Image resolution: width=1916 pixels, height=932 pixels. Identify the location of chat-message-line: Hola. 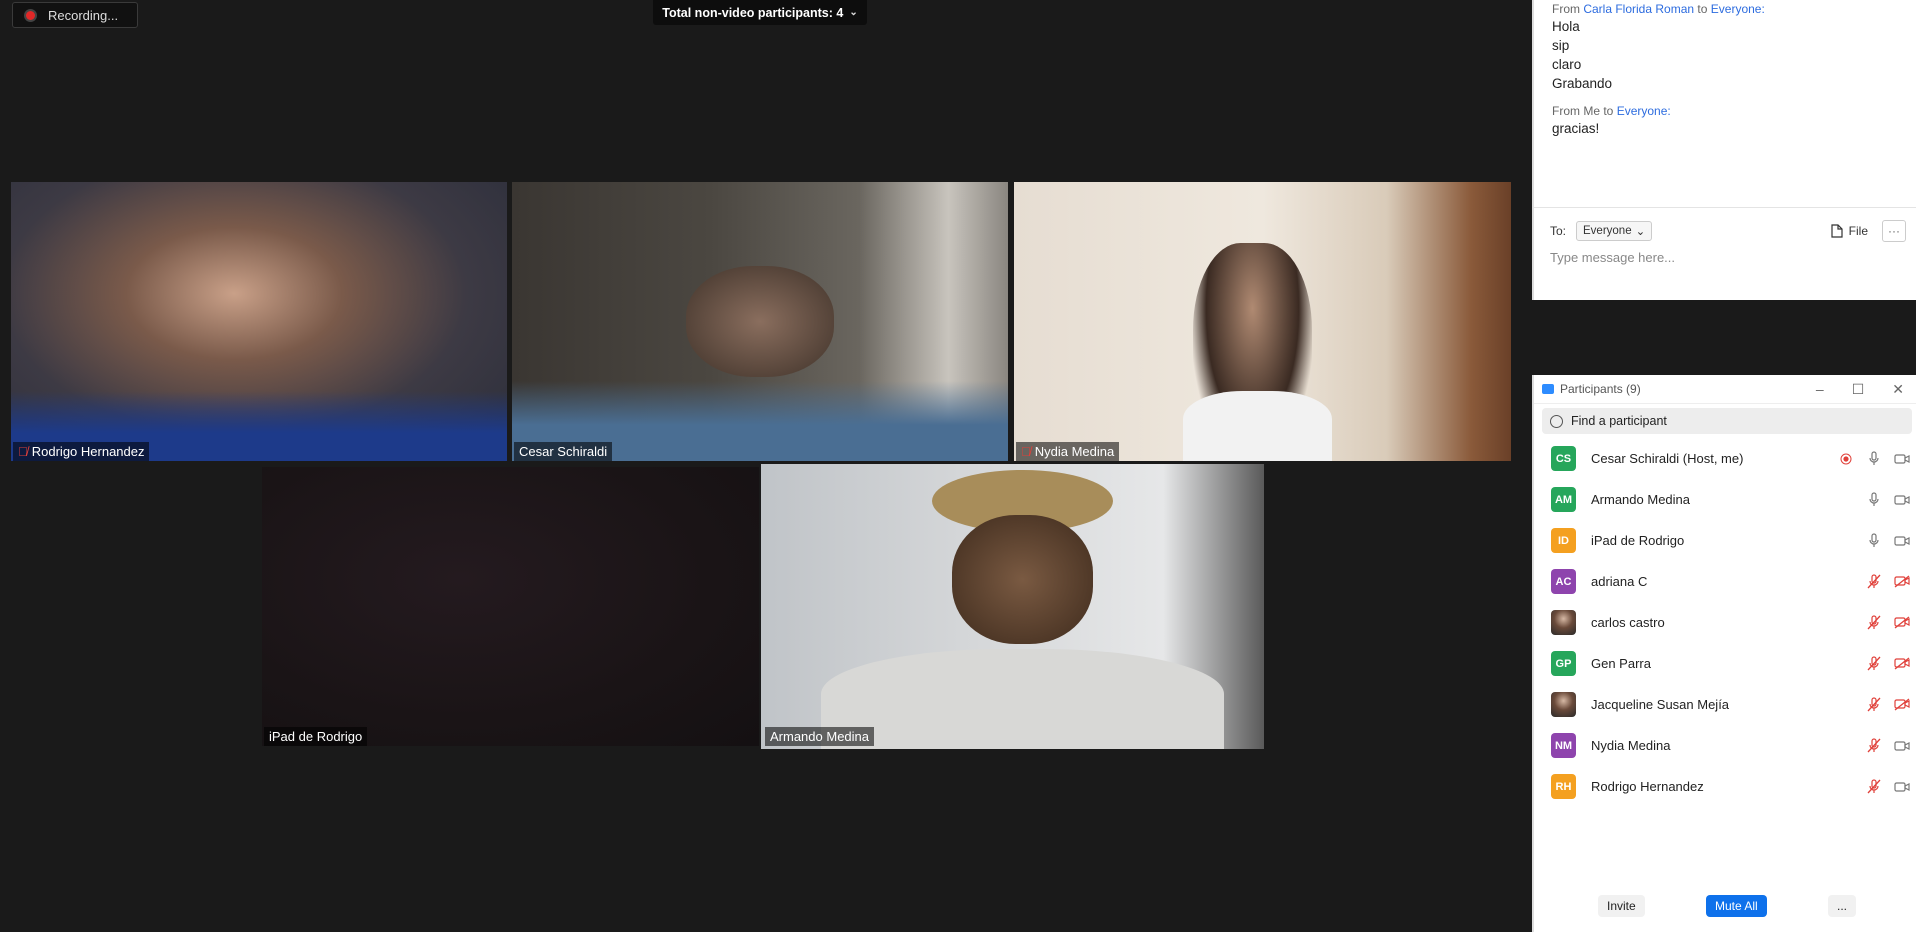
(1566, 26).